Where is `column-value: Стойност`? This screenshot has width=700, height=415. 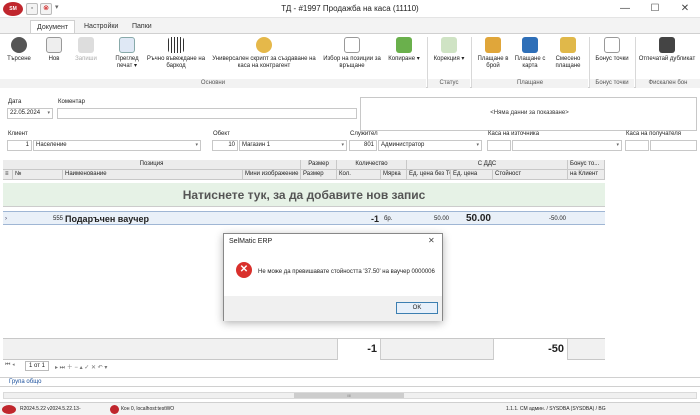 column-value: Стойност is located at coordinates (530, 175).